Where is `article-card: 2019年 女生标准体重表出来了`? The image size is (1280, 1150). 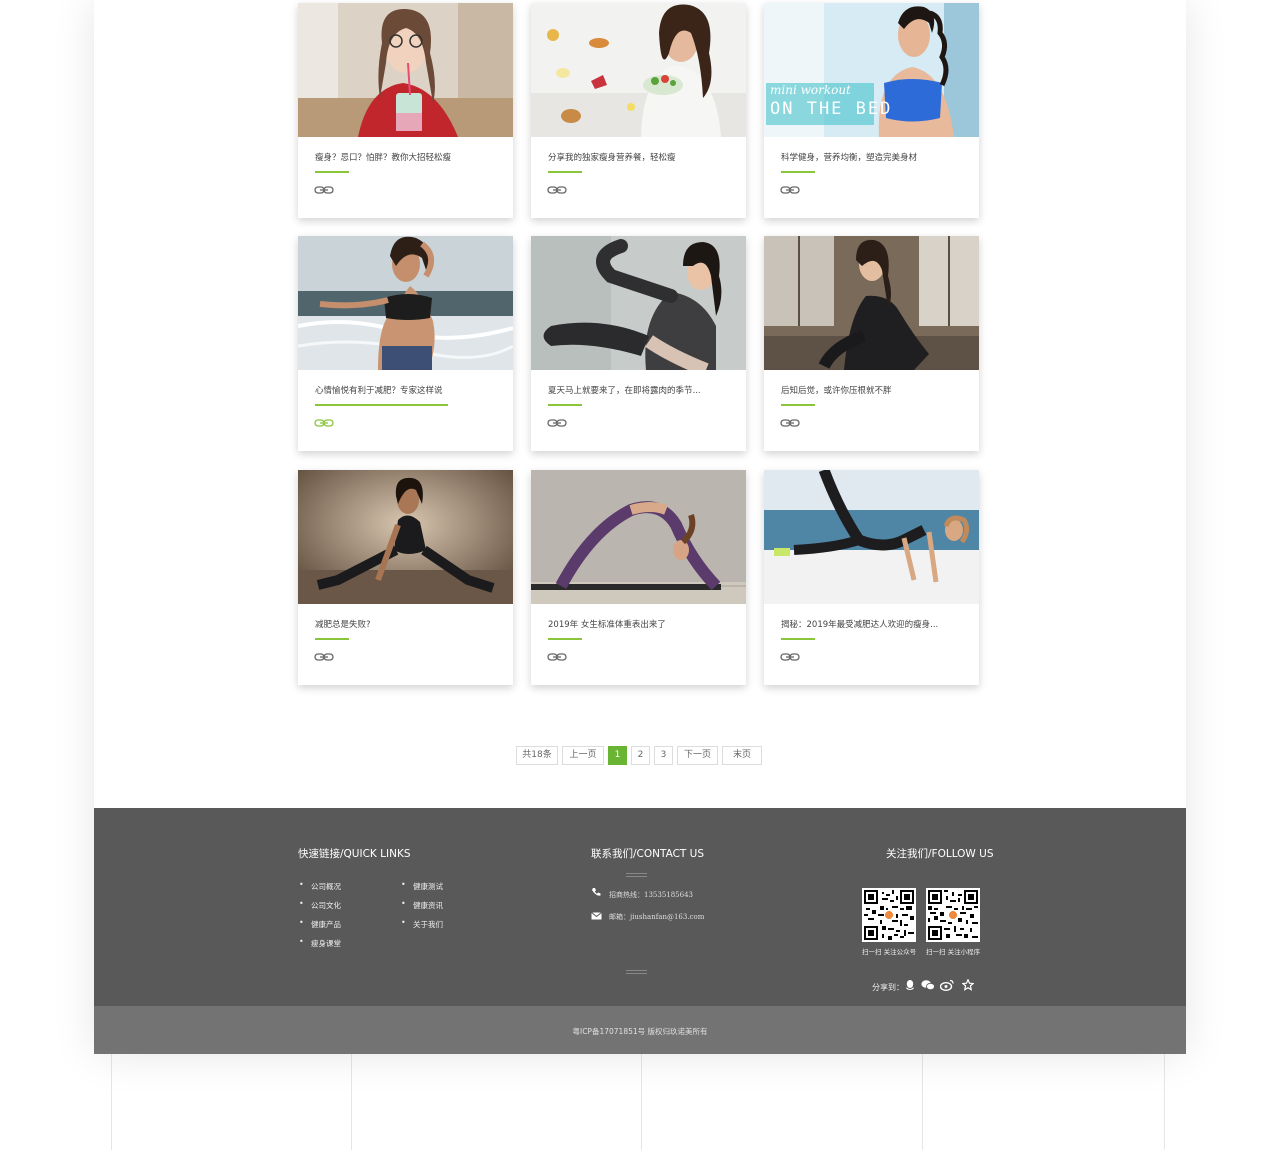
article-card: 2019年 女生标准体重表出来了 is located at coordinates (638, 577).